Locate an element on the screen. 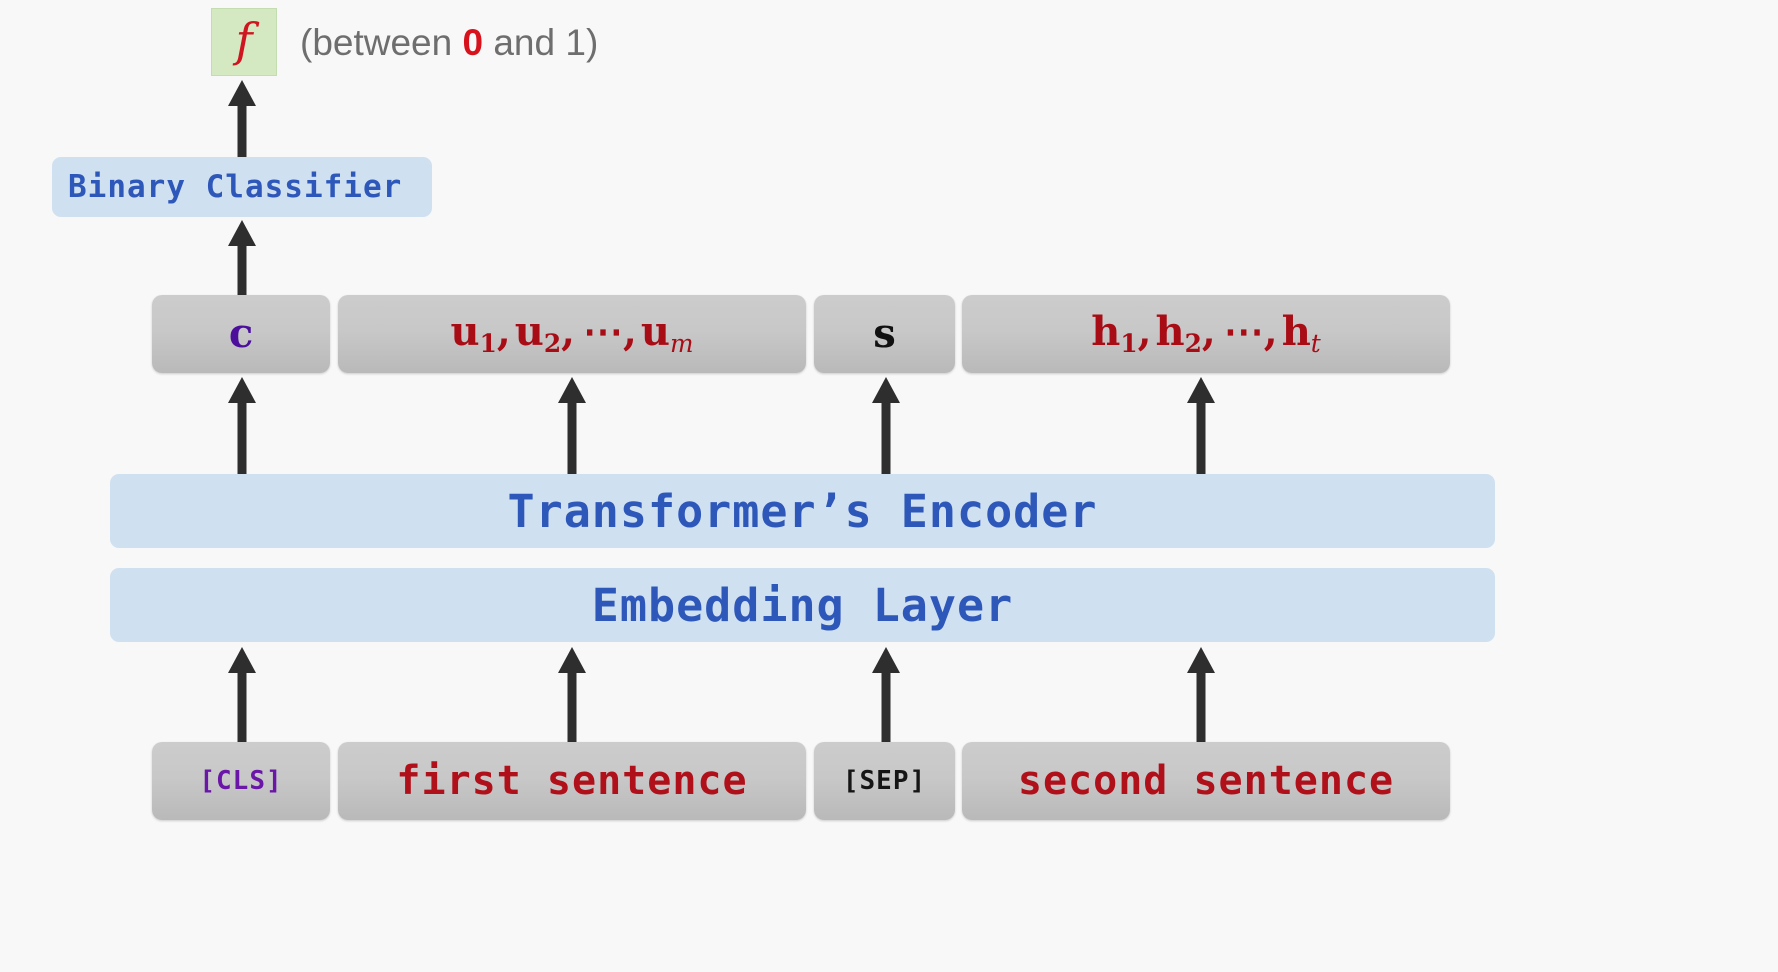  arrow-encoder-to-u is located at coordinates (572, 425).